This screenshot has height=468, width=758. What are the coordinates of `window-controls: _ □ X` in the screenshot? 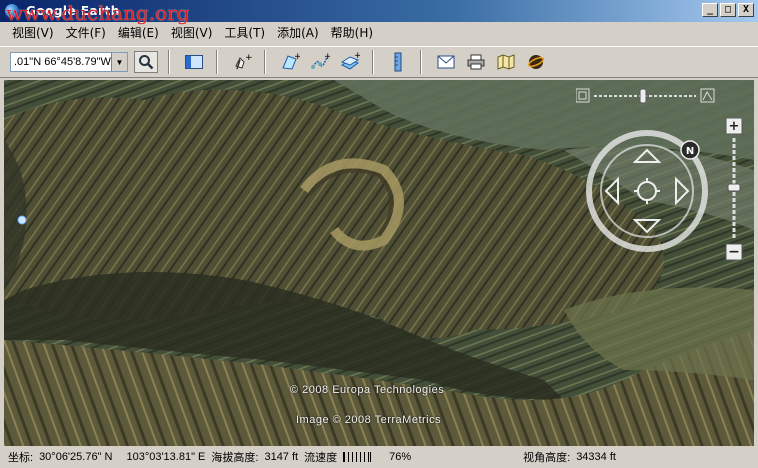 It's located at (728, 10).